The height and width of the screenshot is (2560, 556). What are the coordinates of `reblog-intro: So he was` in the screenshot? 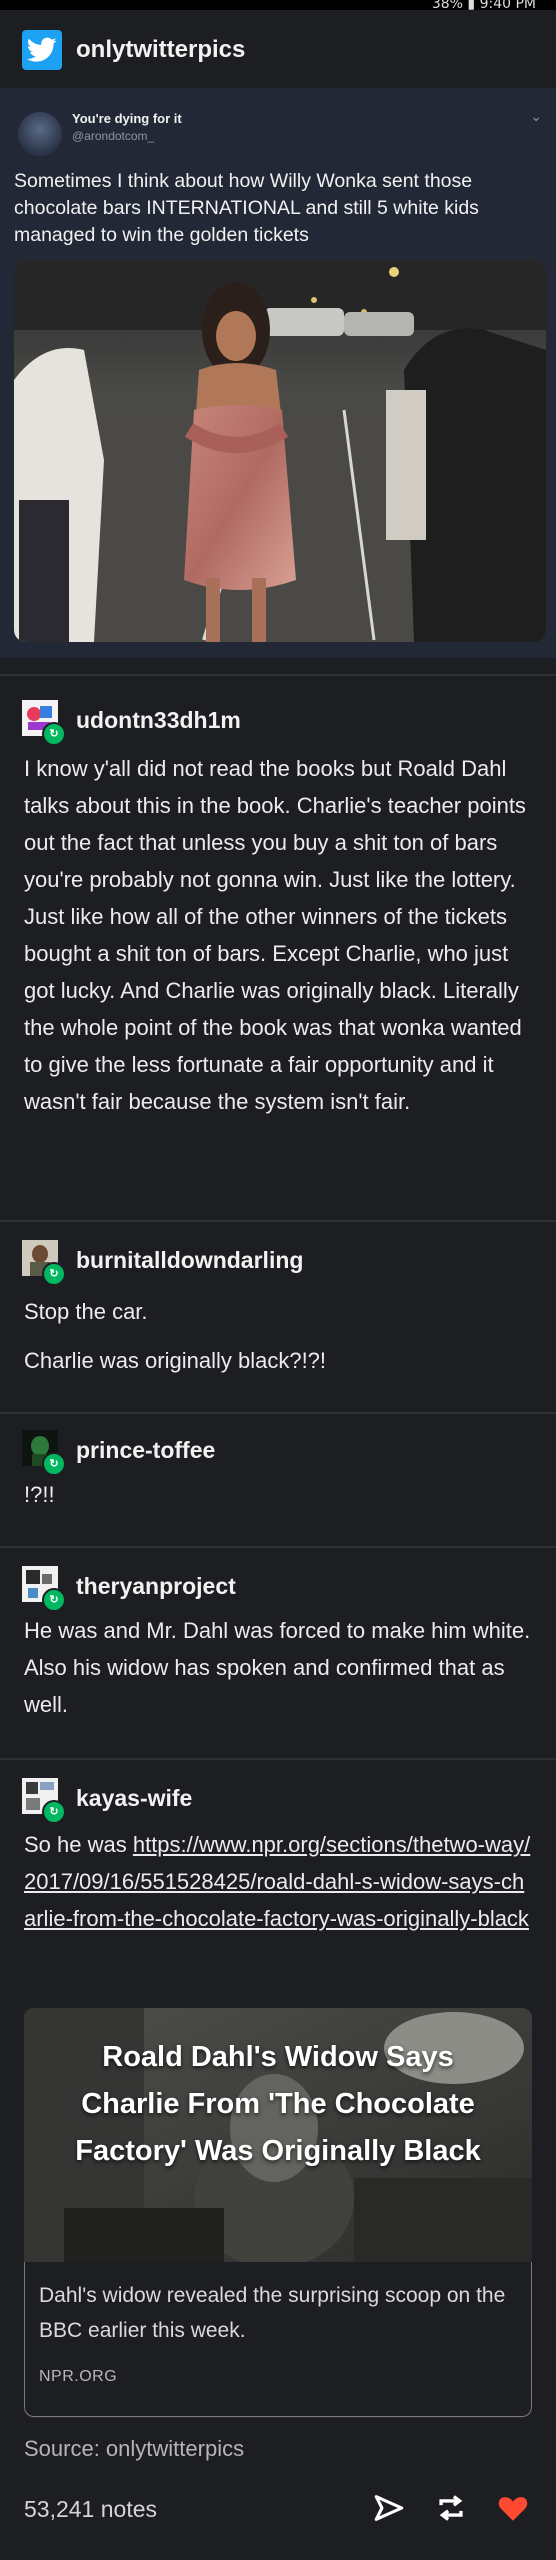 It's located at (78, 1844).